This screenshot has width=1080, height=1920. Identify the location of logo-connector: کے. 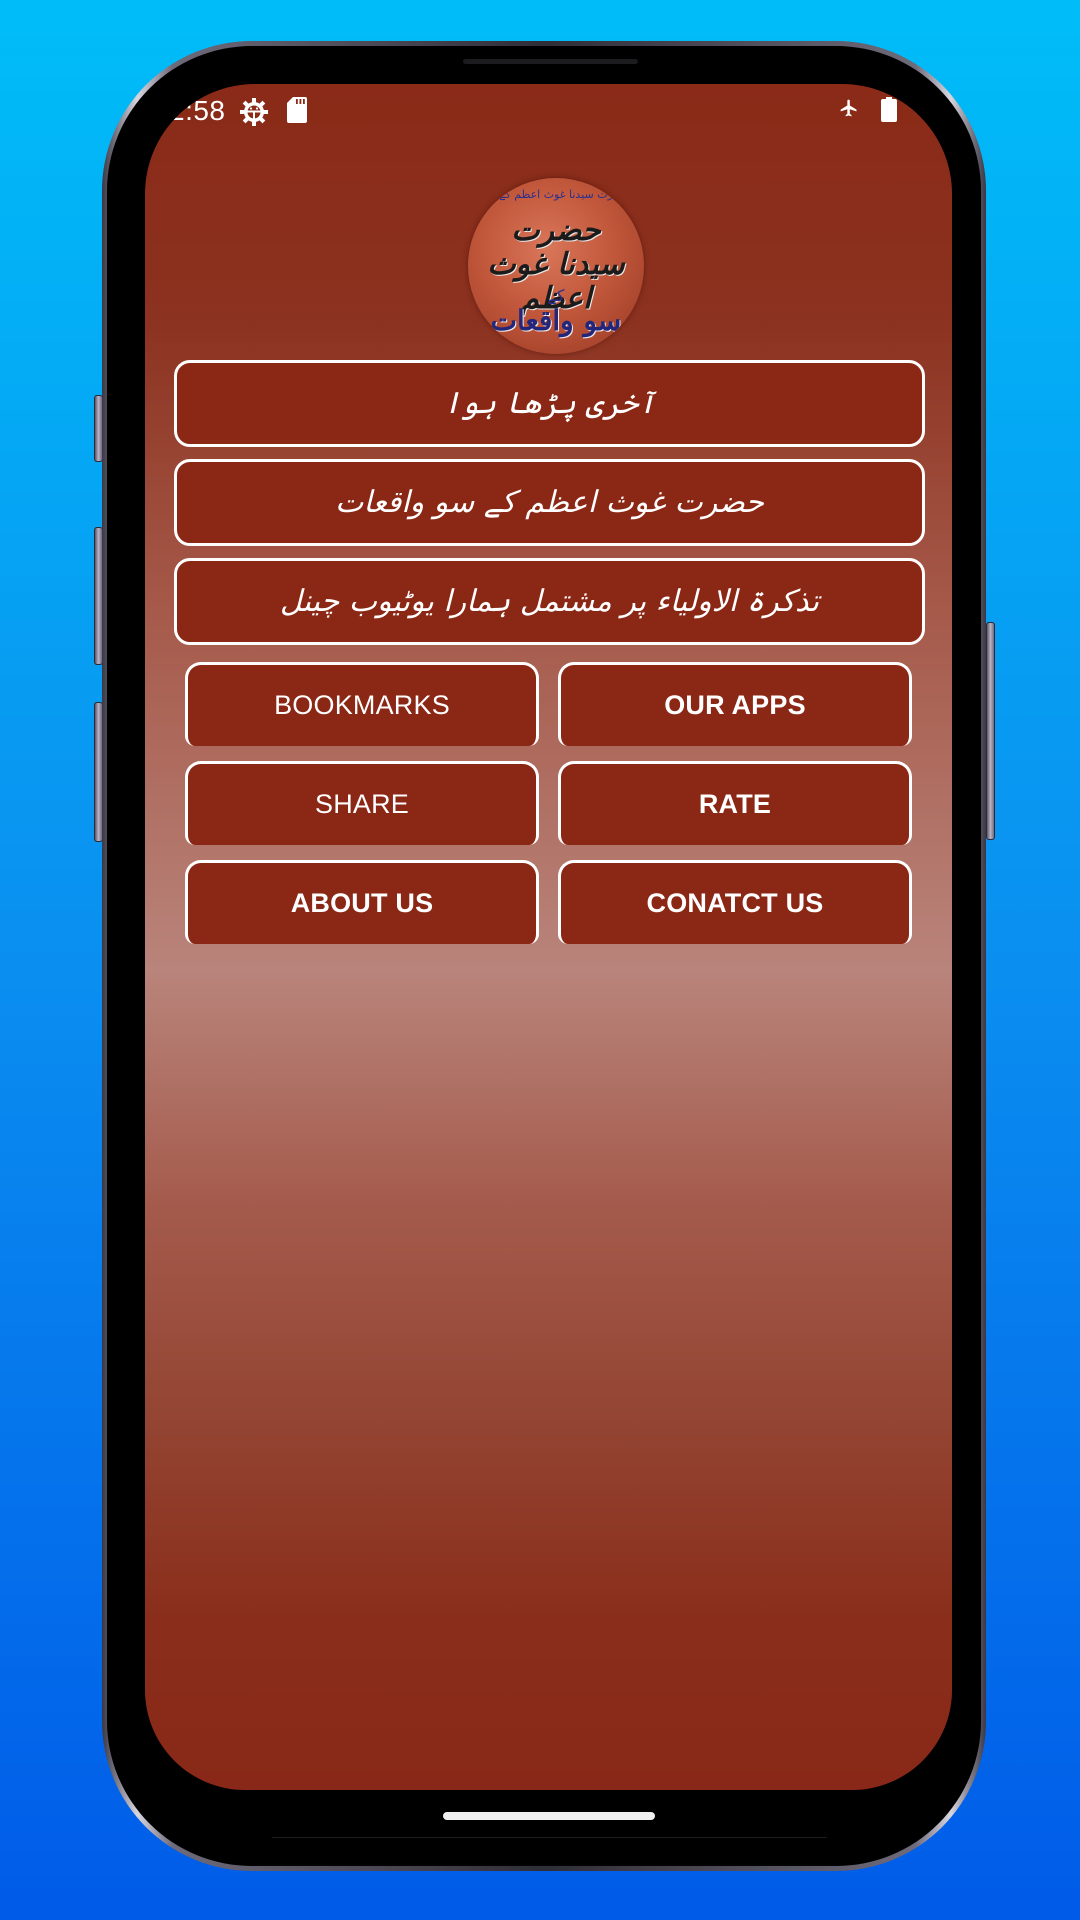
(556, 295).